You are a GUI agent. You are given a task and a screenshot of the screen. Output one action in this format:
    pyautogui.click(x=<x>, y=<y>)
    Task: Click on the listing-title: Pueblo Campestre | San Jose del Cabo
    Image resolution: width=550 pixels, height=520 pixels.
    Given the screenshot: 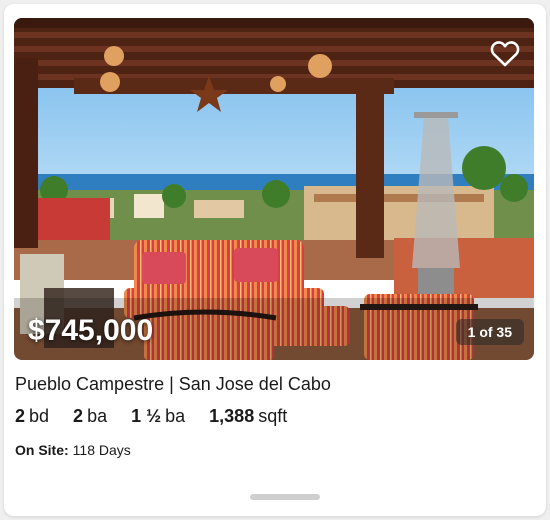 What is the action you would take?
    pyautogui.click(x=173, y=384)
    